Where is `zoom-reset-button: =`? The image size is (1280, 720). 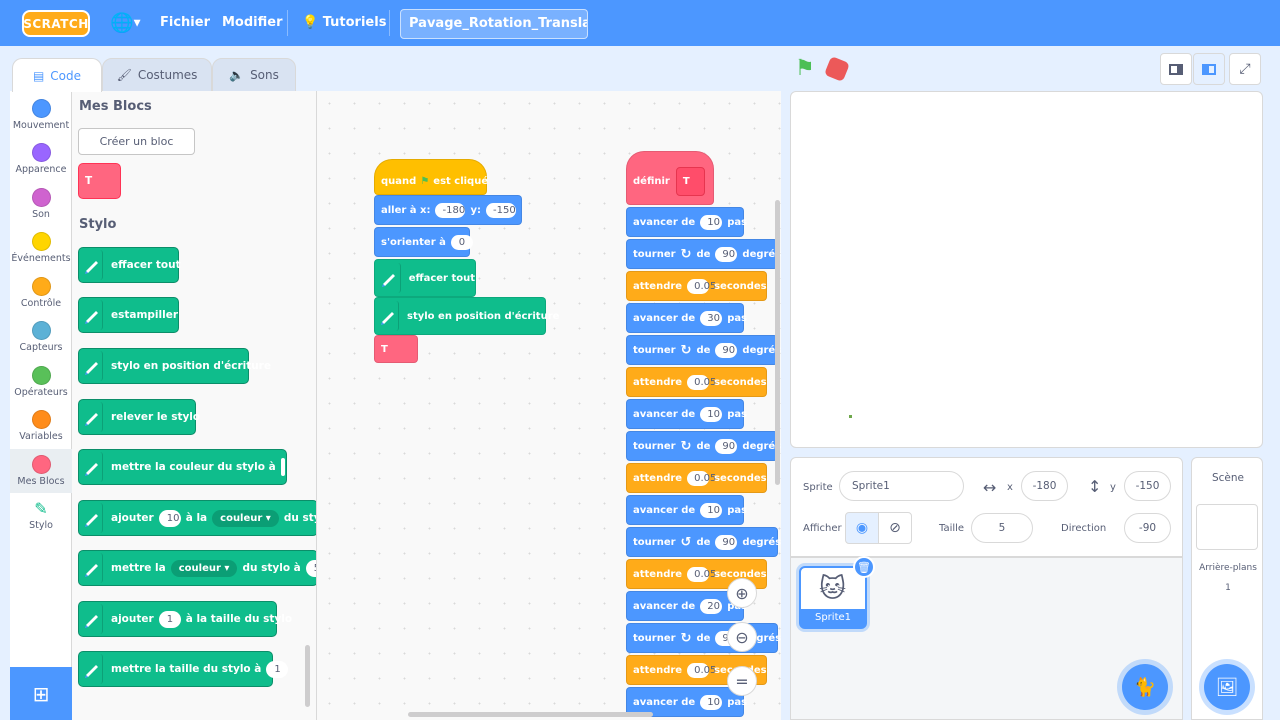 zoom-reset-button: = is located at coordinates (742, 681).